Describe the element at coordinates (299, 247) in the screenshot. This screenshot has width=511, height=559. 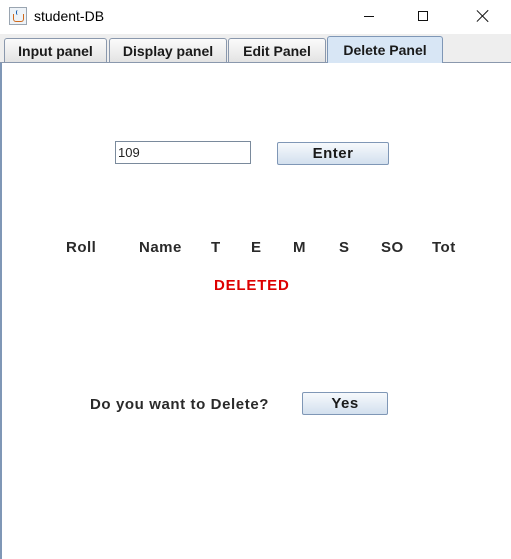
I see `column-header-m: M` at that location.